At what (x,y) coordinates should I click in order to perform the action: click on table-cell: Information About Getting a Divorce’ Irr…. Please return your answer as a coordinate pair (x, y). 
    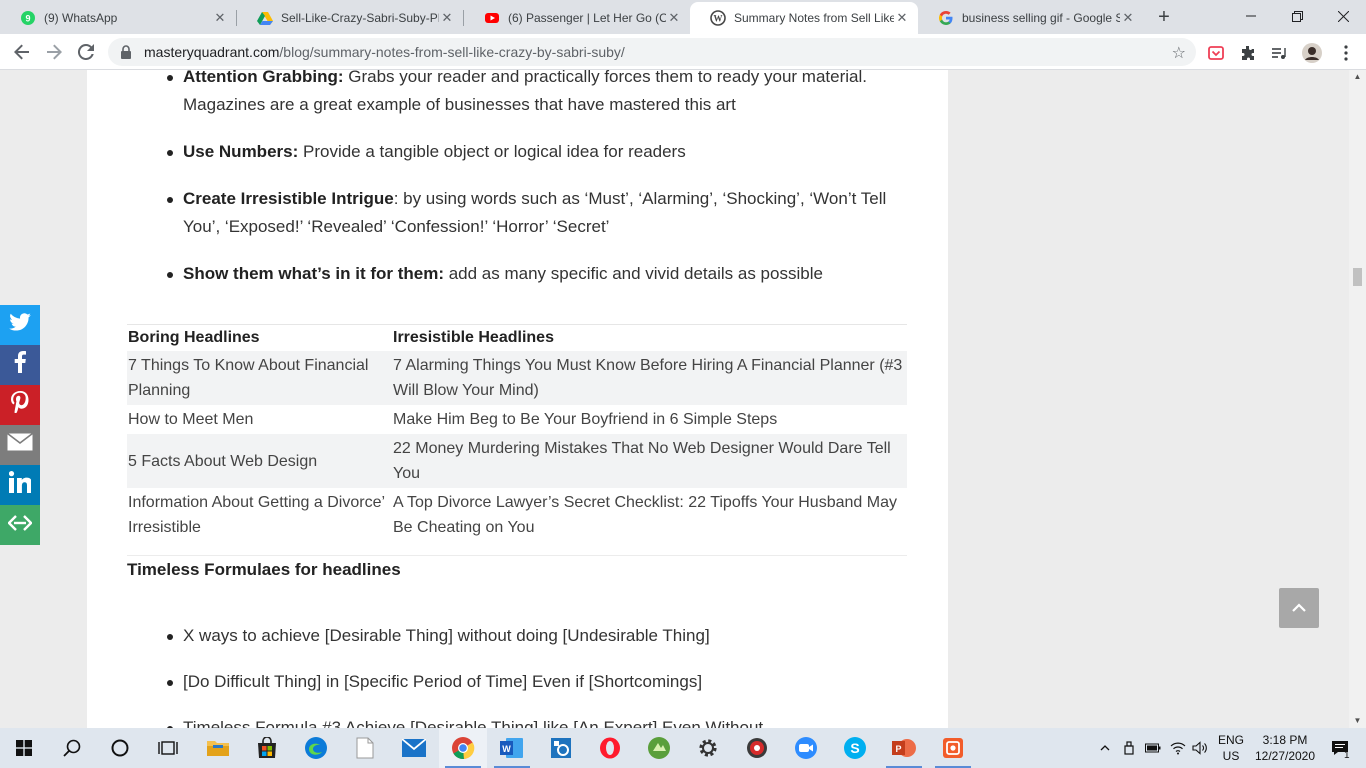
    Looking at the image, I should click on (256, 515).